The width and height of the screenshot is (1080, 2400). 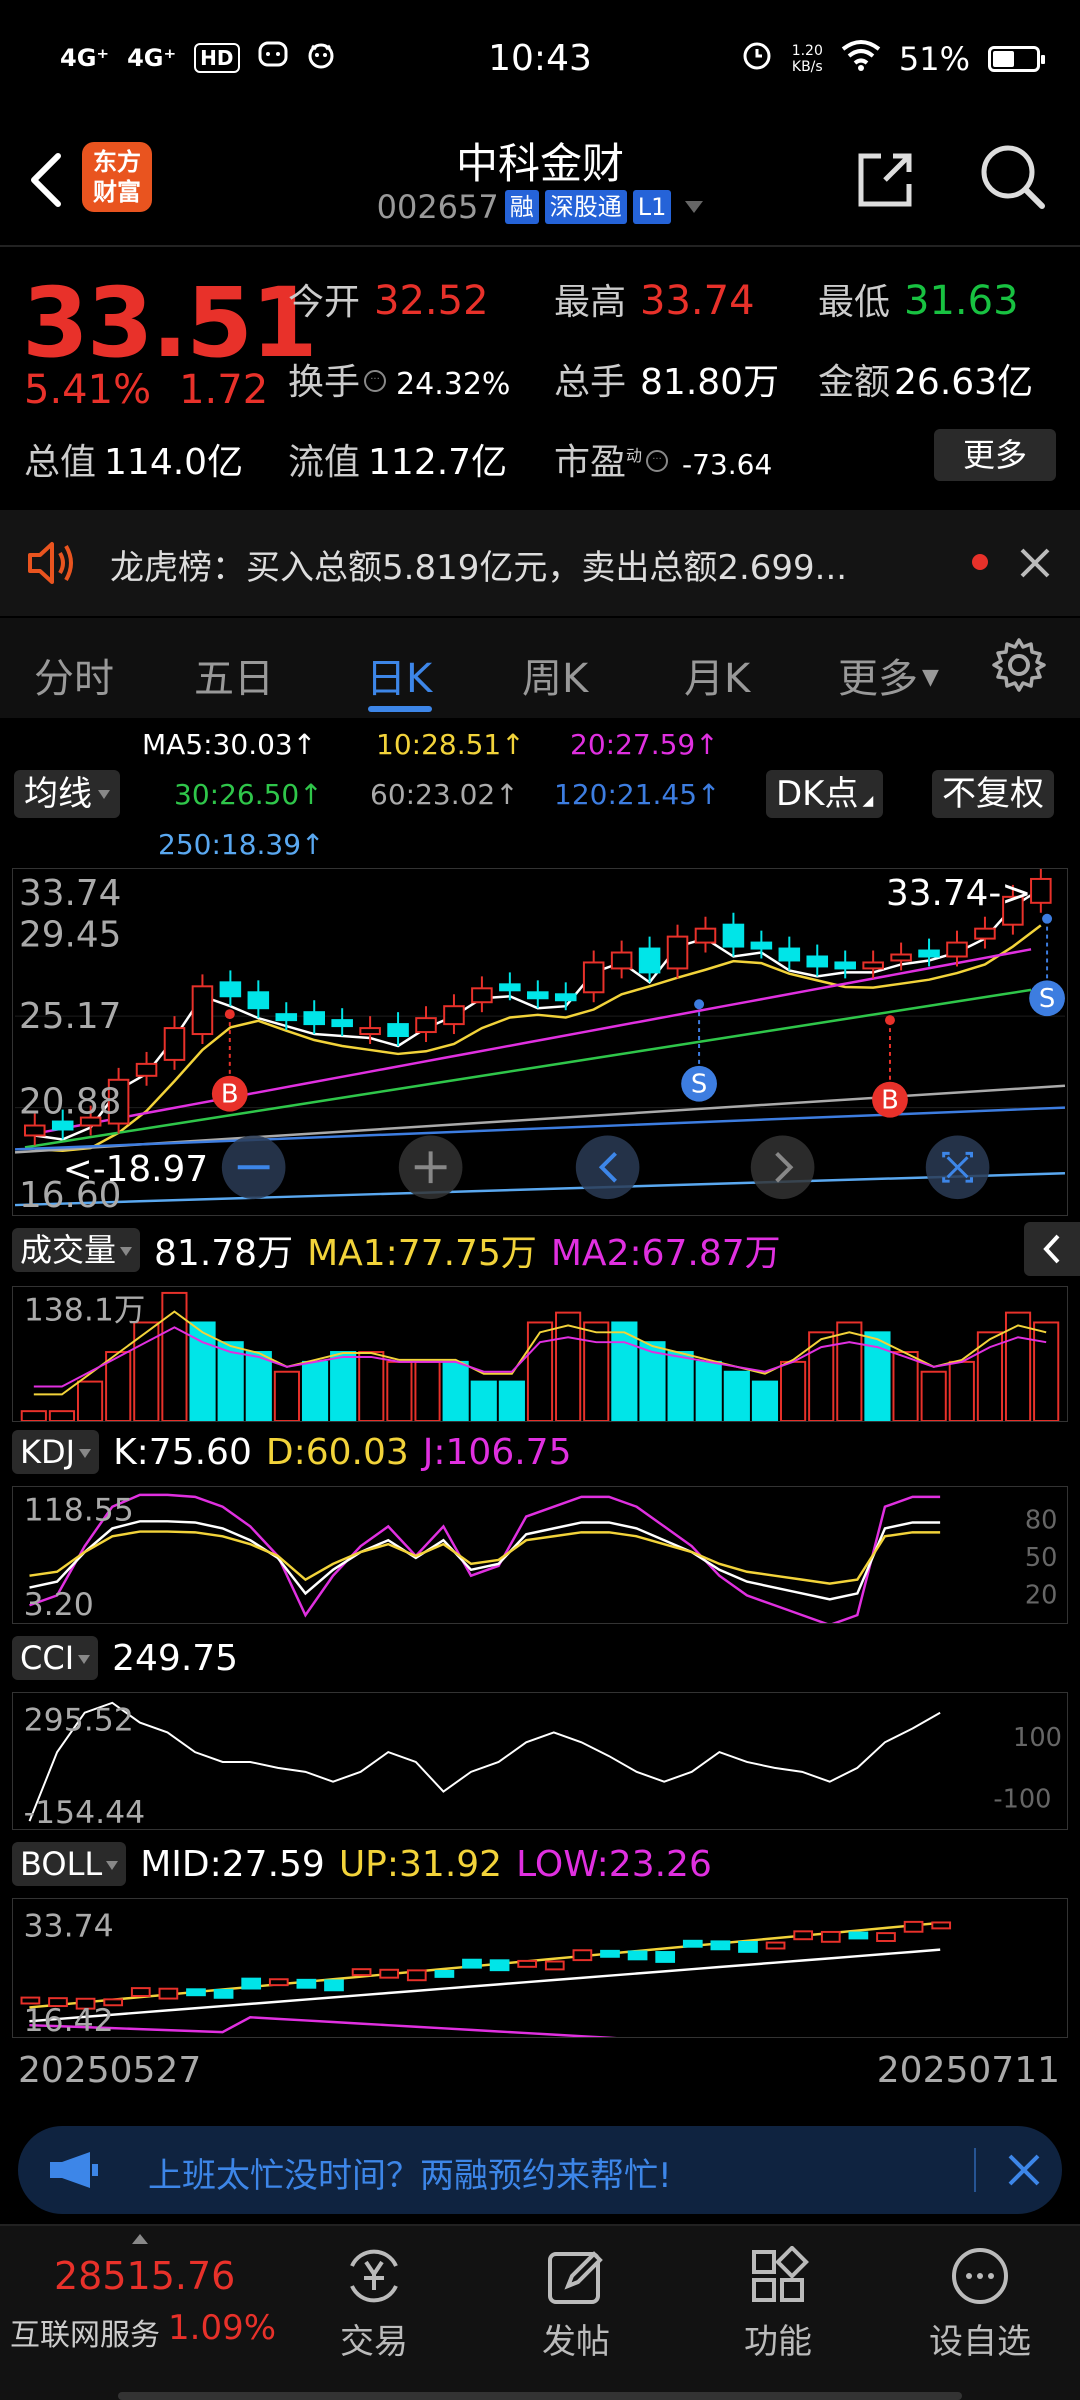 What do you see at coordinates (420, 1864) in the screenshot?
I see `boll-up: UP:31.92` at bounding box center [420, 1864].